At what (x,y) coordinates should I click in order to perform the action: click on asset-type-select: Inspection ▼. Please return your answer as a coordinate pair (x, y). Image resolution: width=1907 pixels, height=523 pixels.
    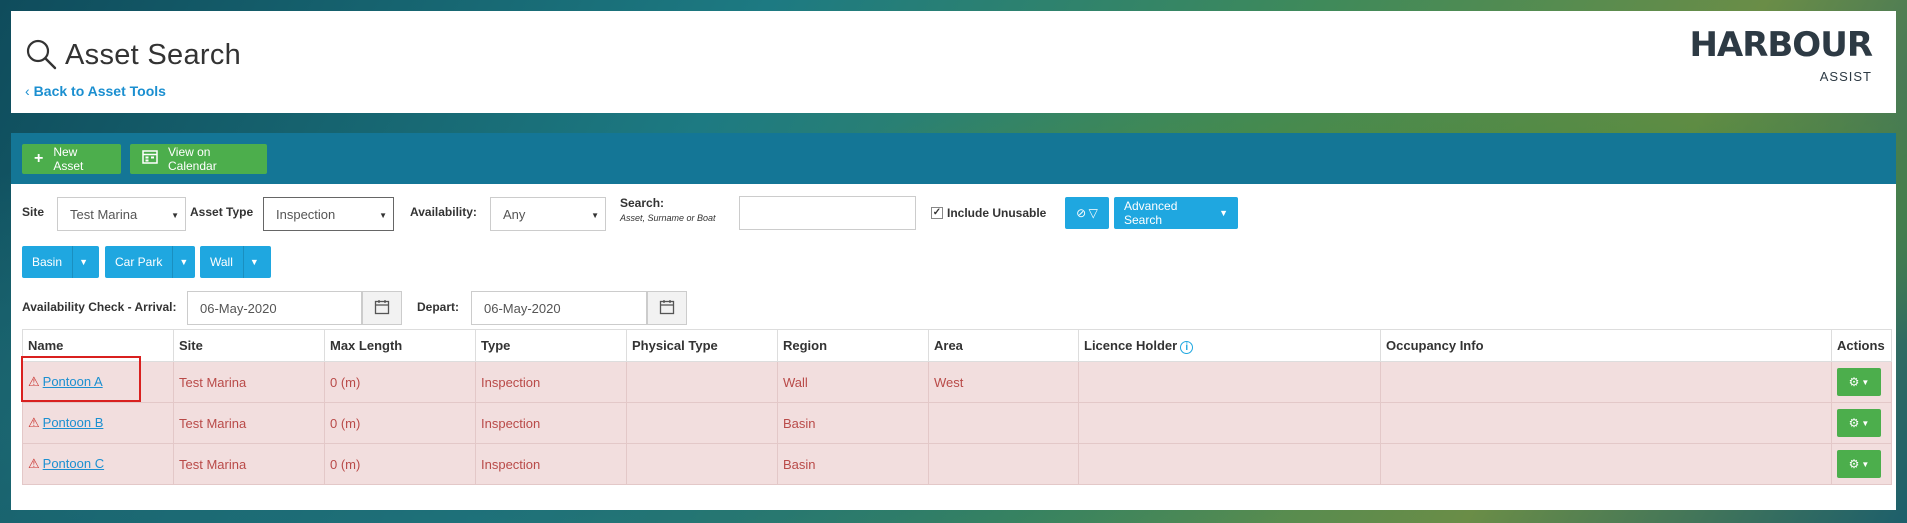
    Looking at the image, I should click on (328, 214).